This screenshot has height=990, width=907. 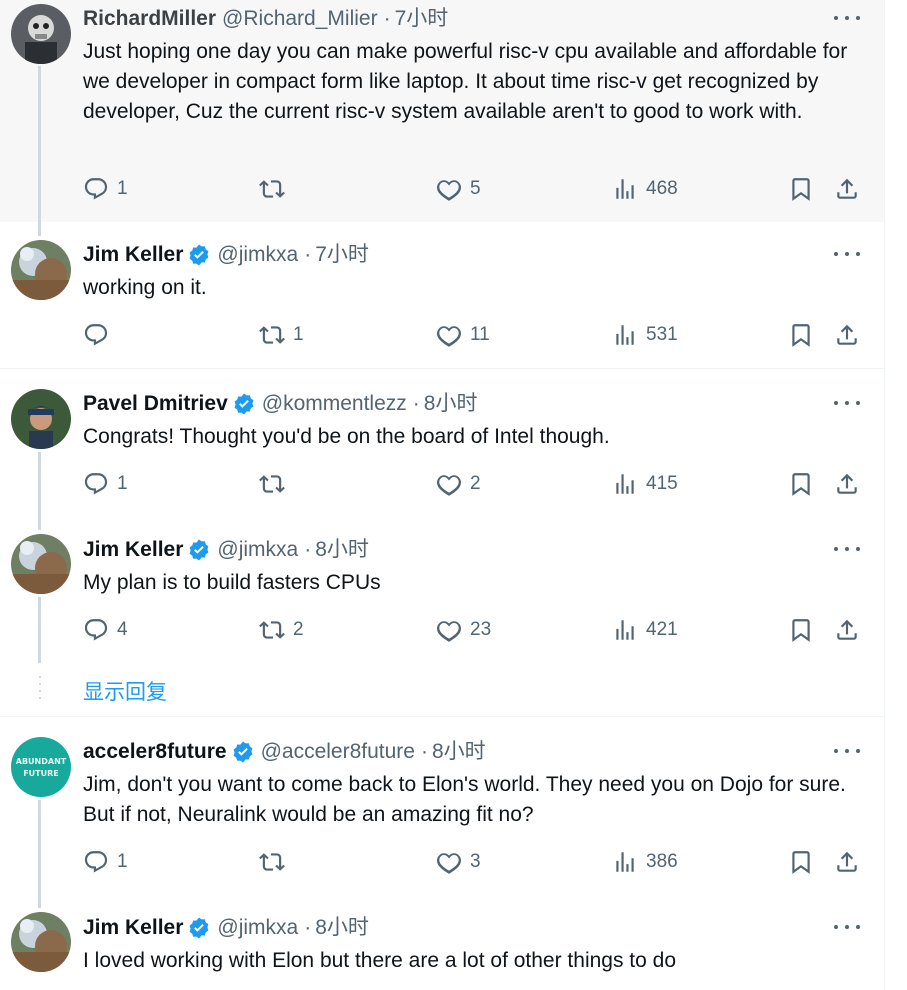 I want to click on handle: @kommentlezz, so click(x=334, y=404).